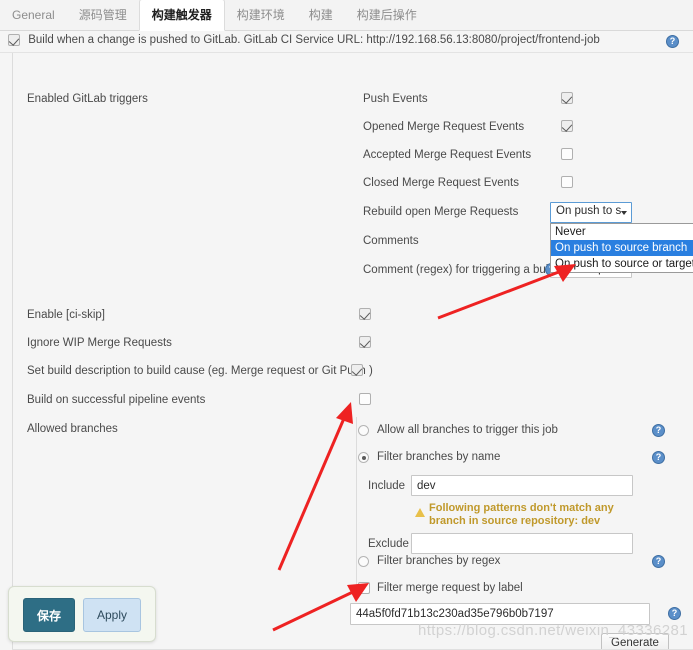  What do you see at coordinates (444, 127) in the screenshot?
I see `opened-merge-request-events-label: Opened Merge Request Events` at bounding box center [444, 127].